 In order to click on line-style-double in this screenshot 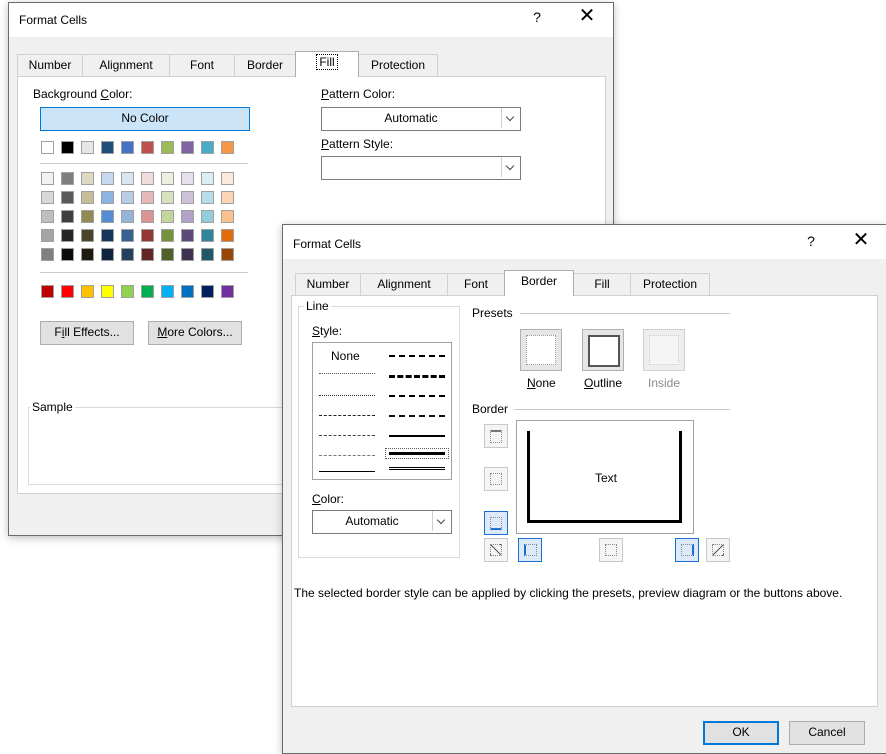, I will do `click(417, 468)`.